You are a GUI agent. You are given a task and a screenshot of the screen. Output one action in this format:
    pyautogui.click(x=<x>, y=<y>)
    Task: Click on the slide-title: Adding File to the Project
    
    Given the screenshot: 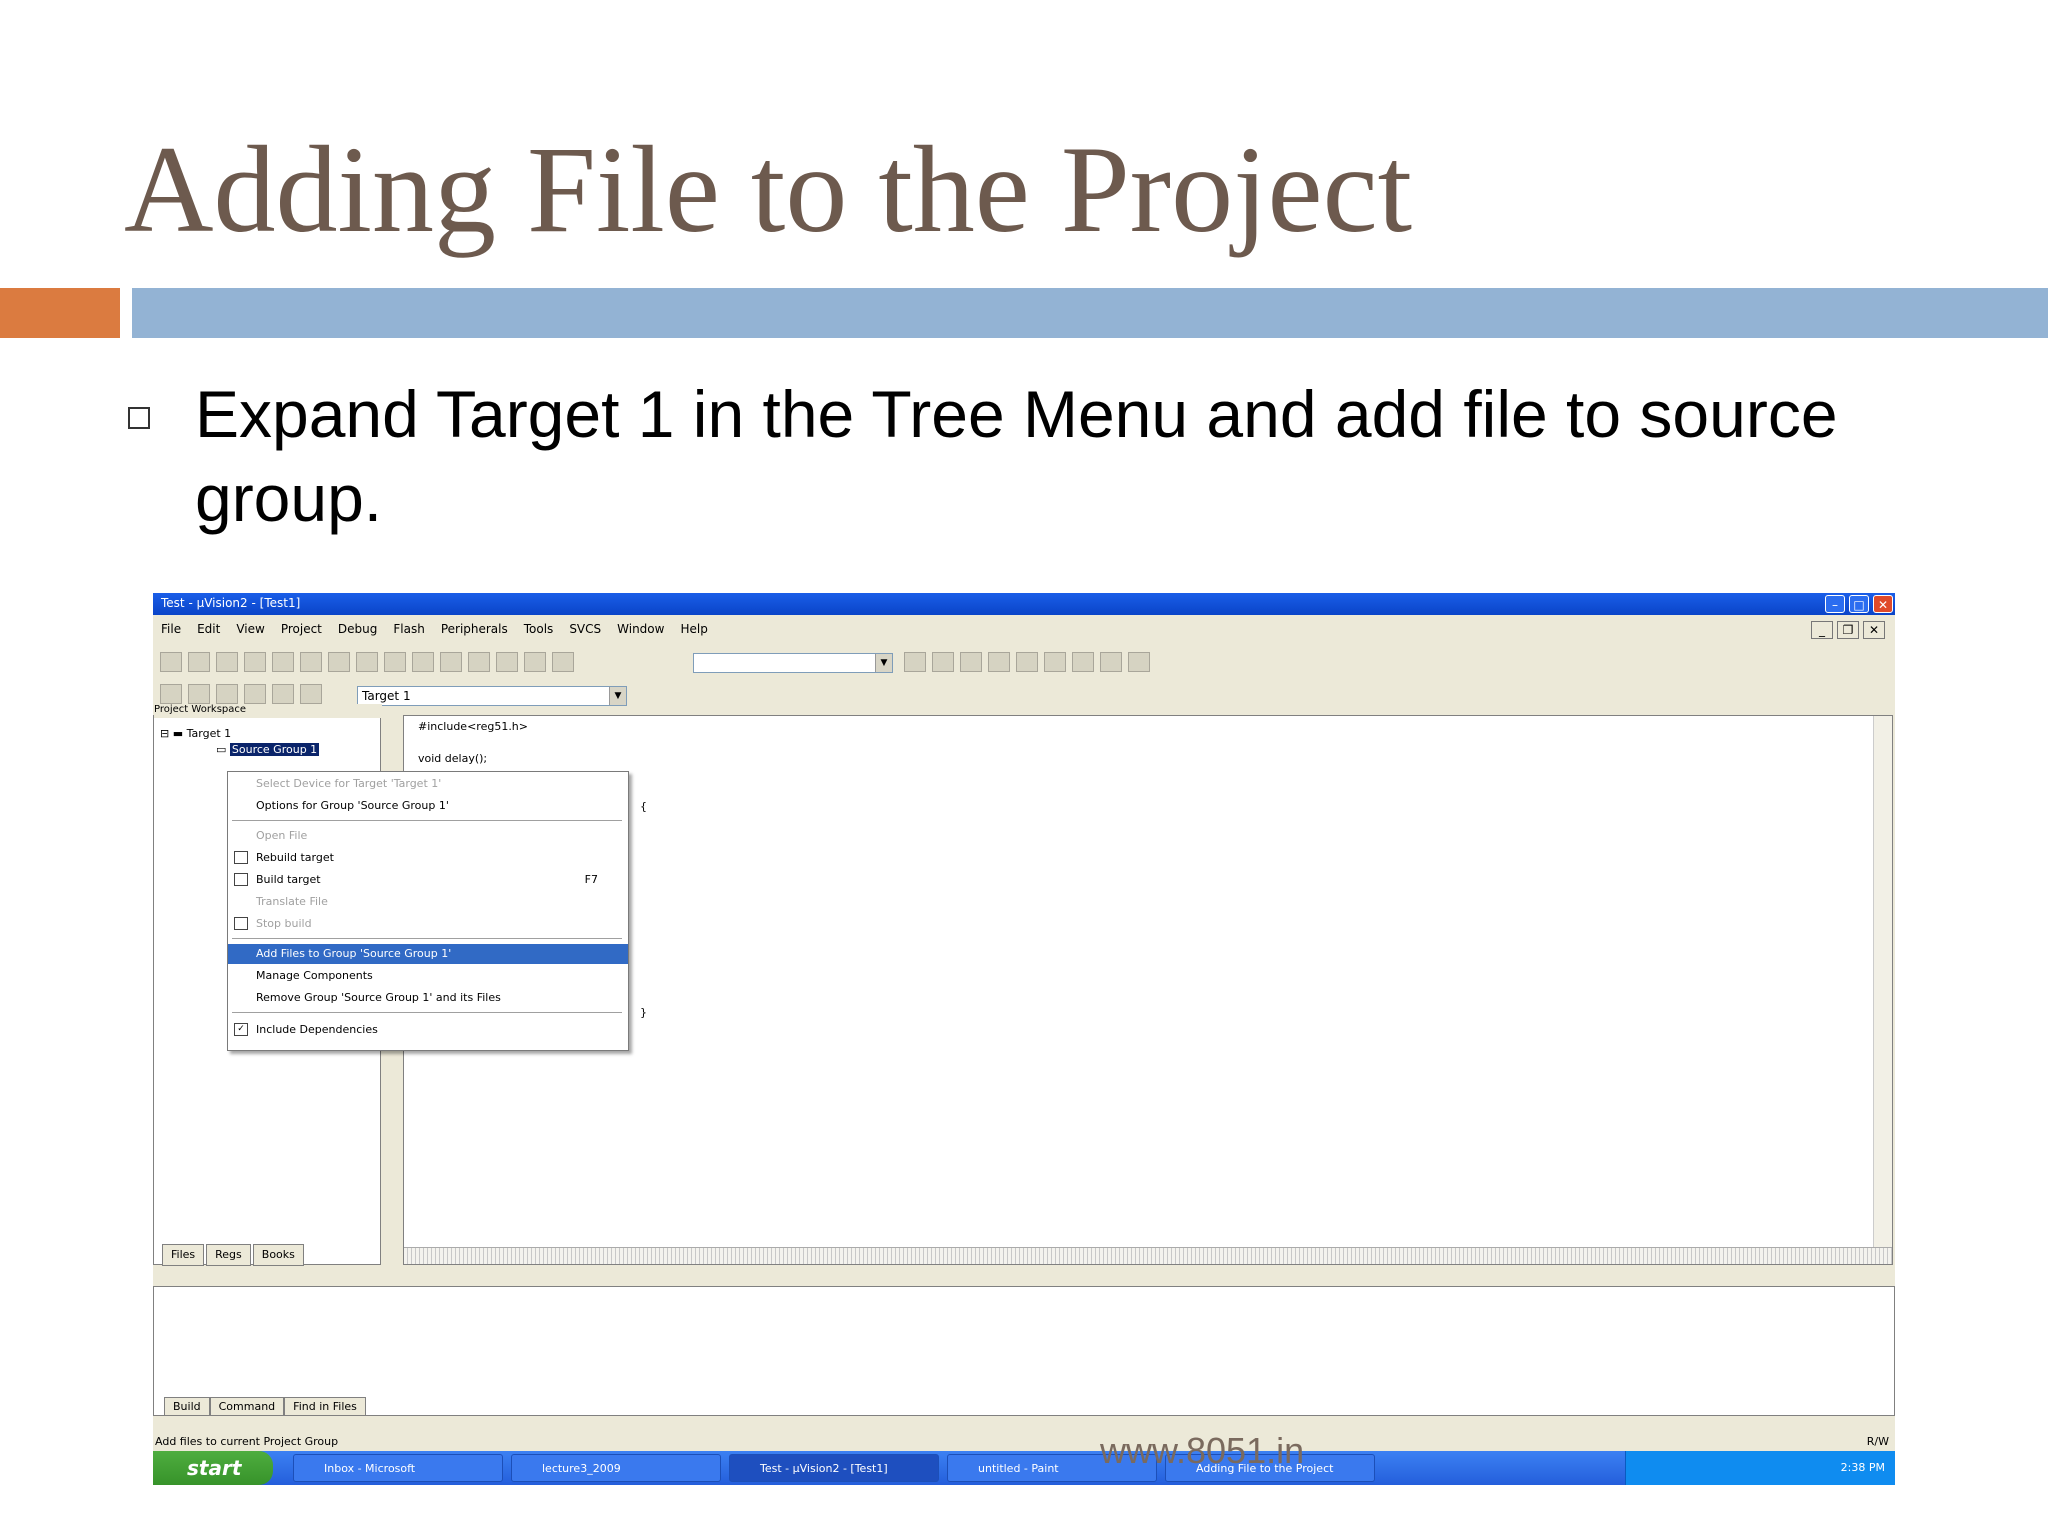 What is the action you would take?
    pyautogui.click(x=768, y=189)
    